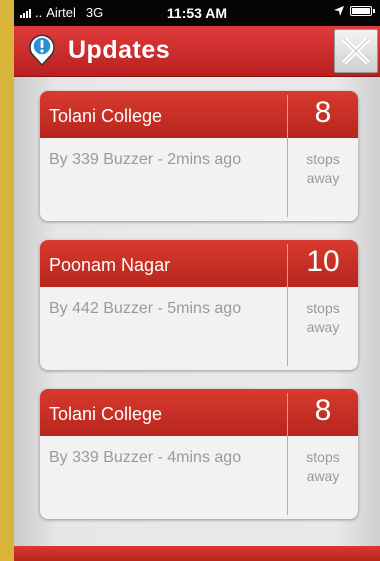  Describe the element at coordinates (119, 50) in the screenshot. I see `page-title: Updates` at that location.